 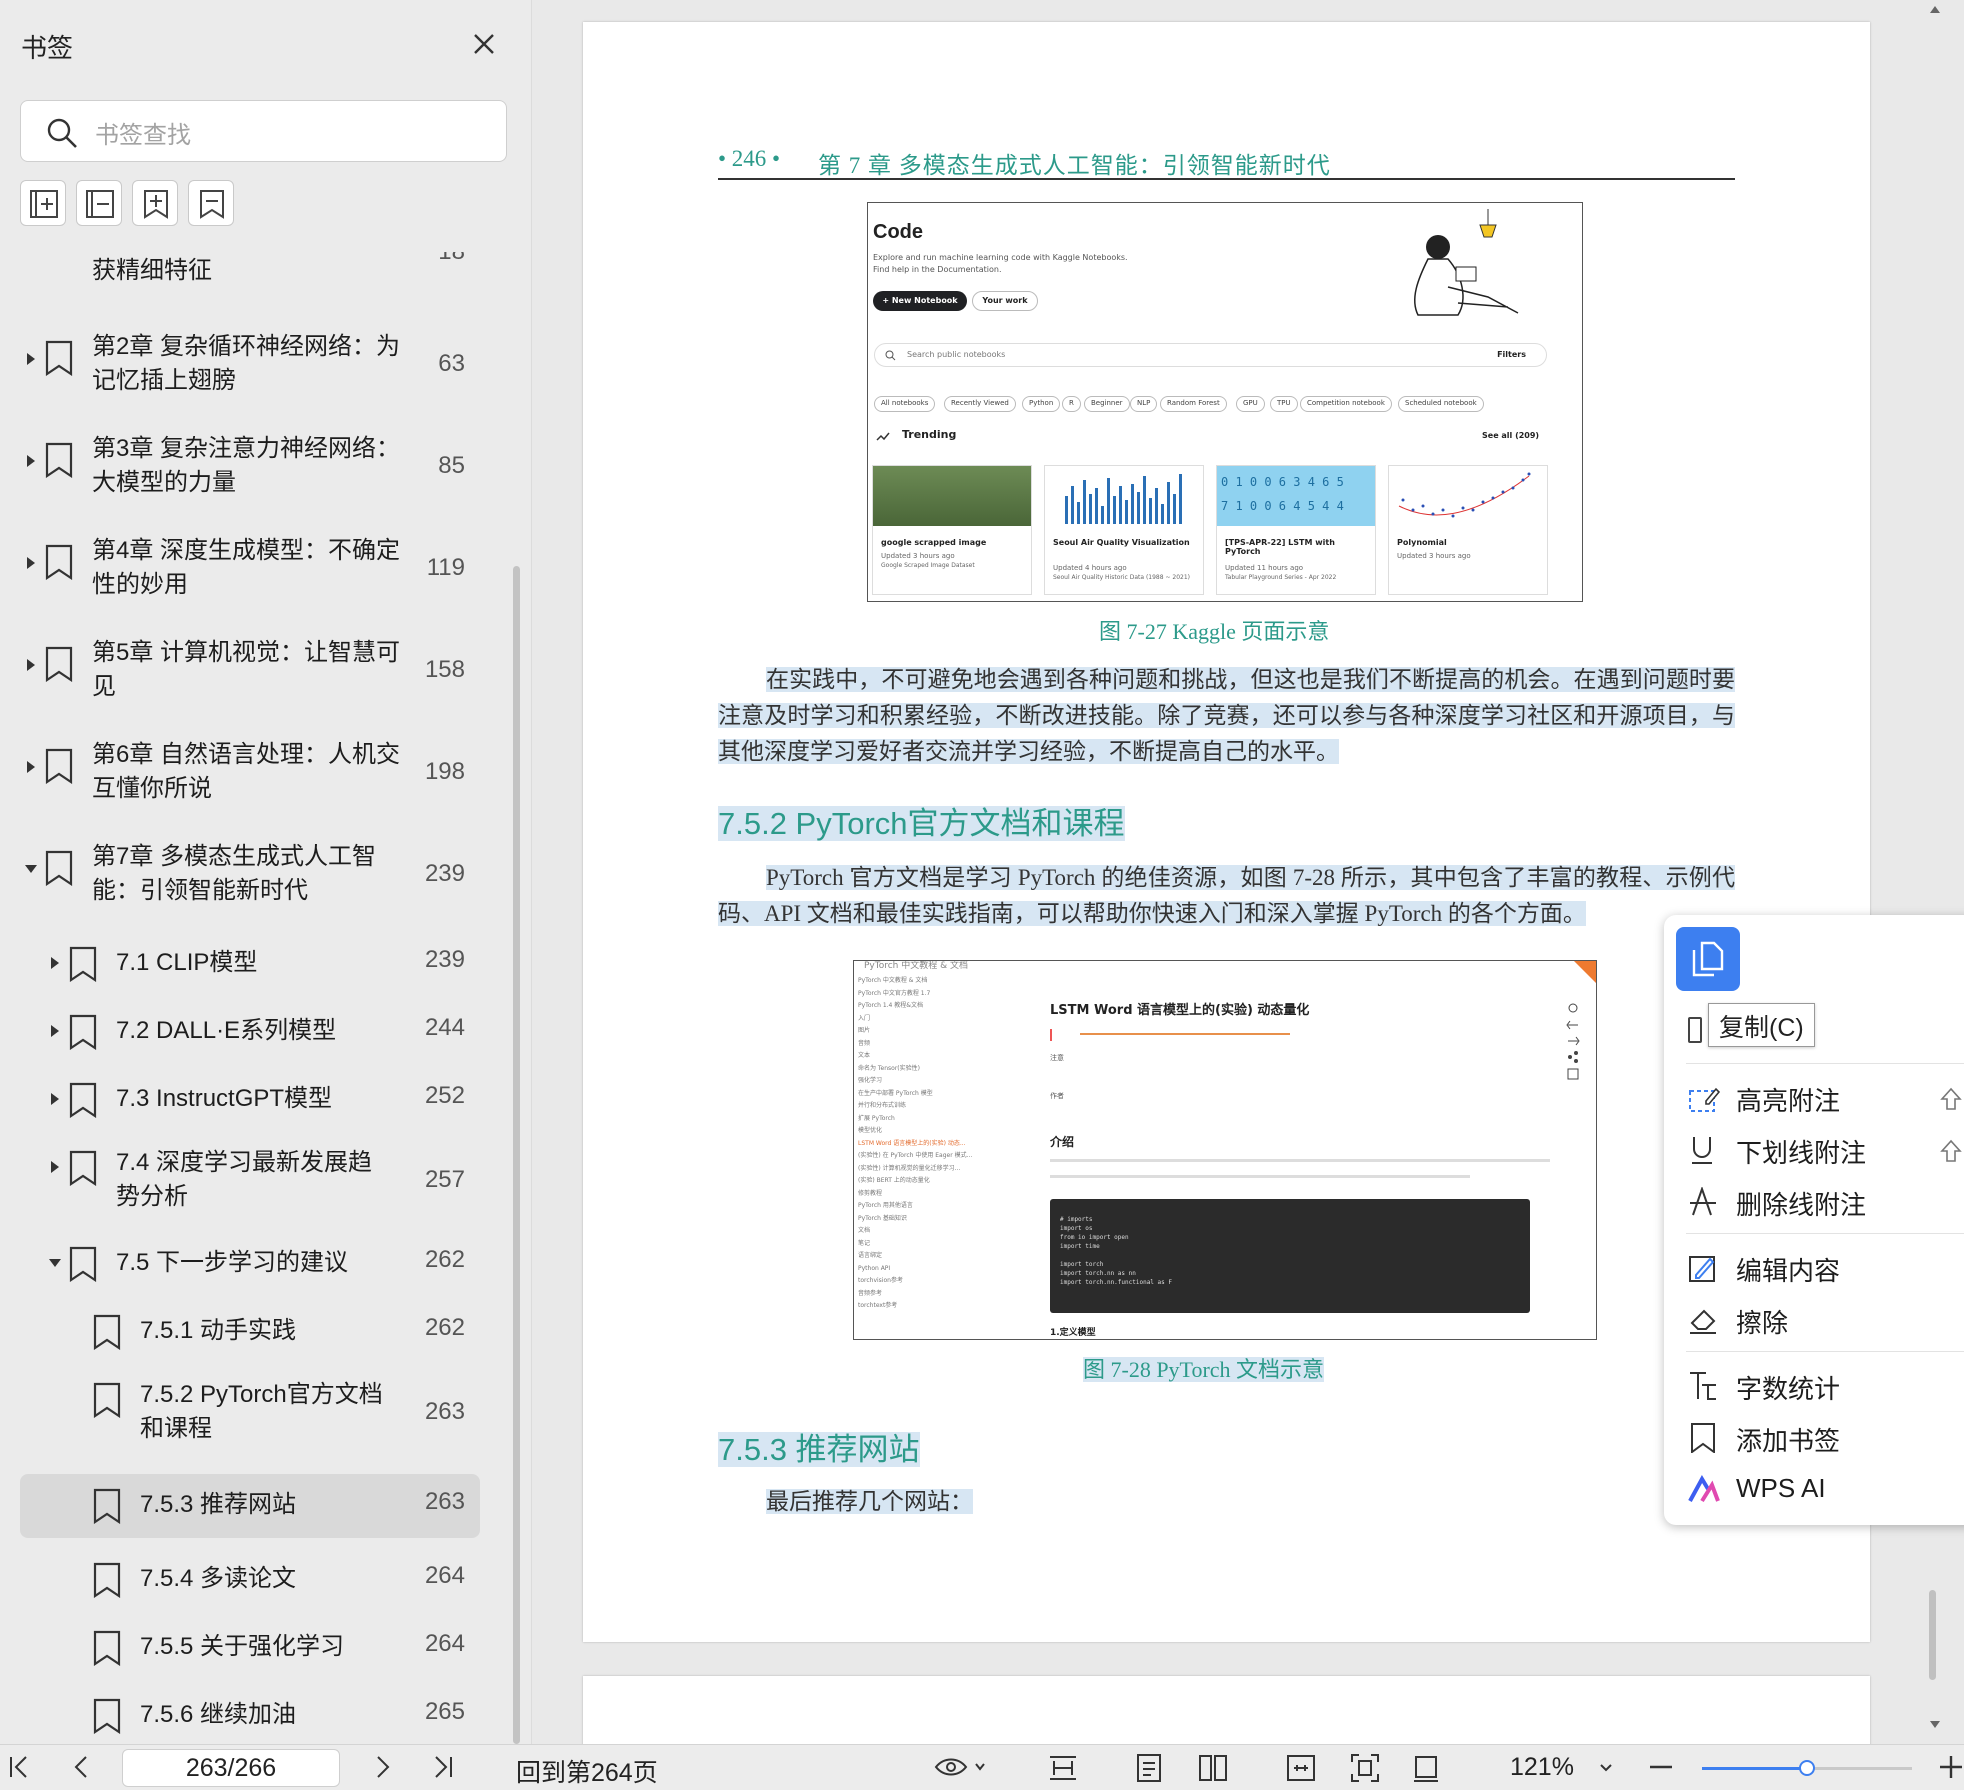 What do you see at coordinates (870, 1293) in the screenshot?
I see `nav-item: 音频参考` at bounding box center [870, 1293].